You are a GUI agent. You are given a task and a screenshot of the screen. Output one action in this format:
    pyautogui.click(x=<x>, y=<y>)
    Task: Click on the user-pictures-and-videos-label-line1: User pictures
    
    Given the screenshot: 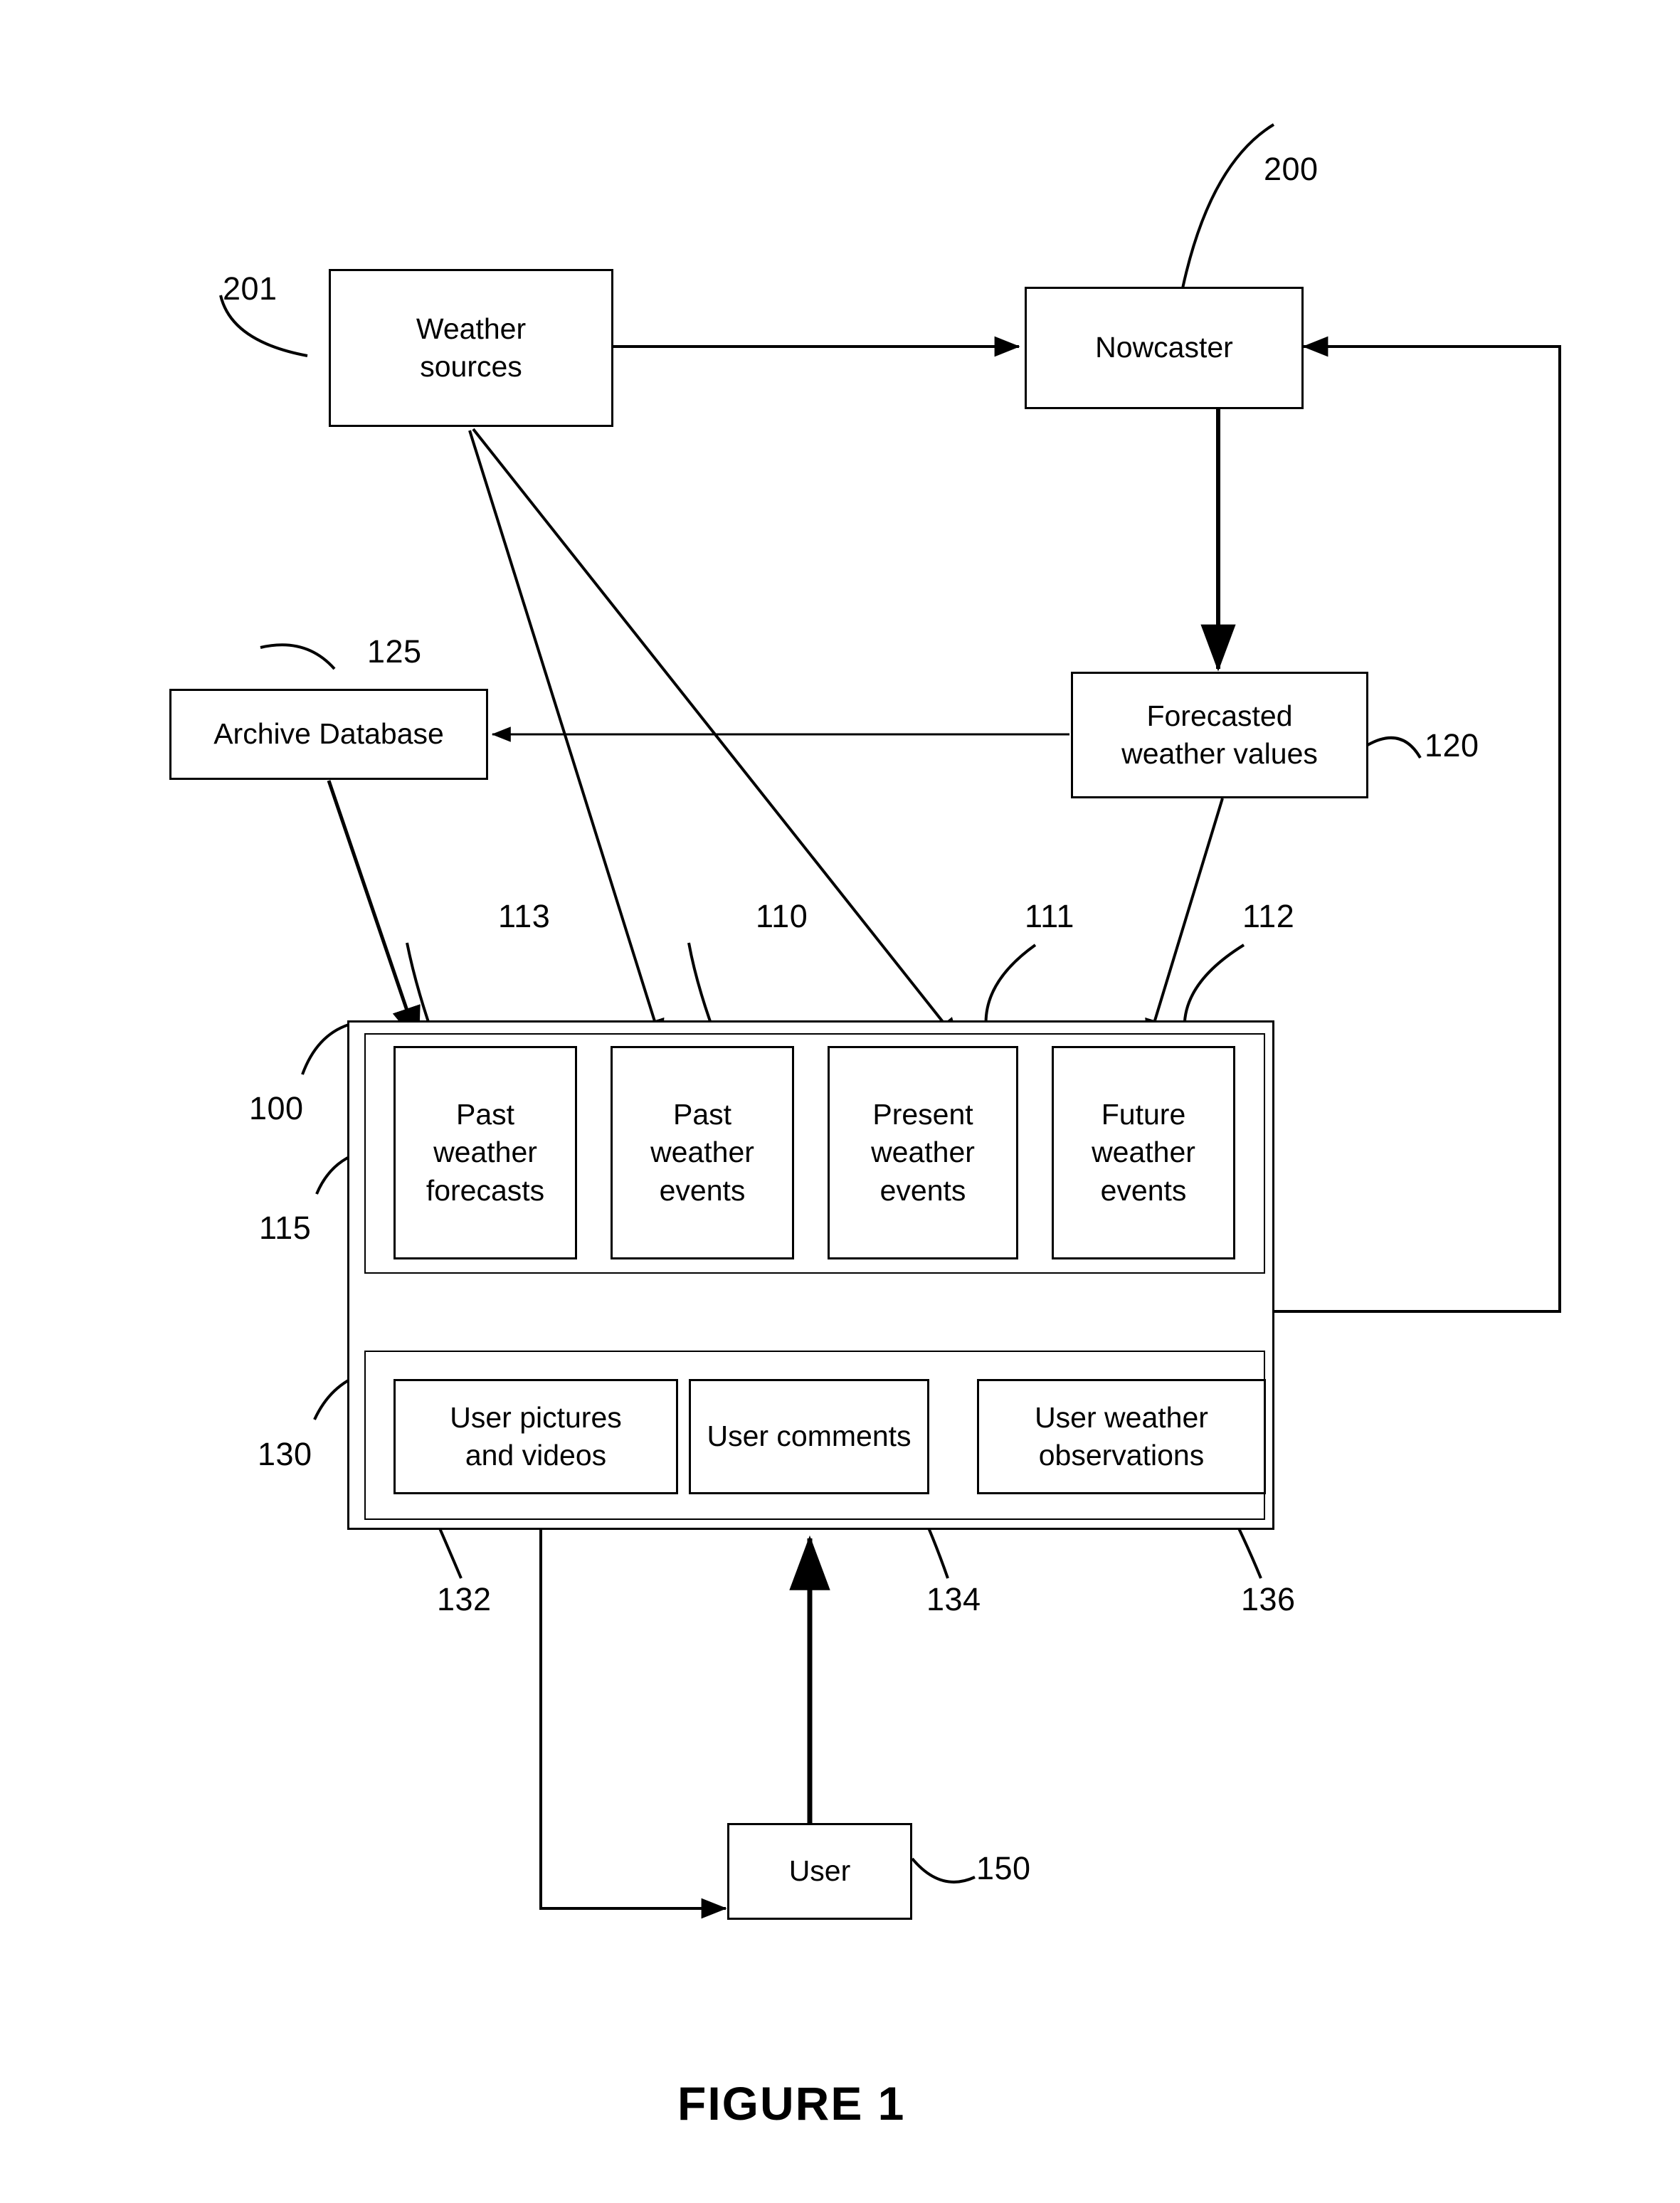 What is the action you would take?
    pyautogui.click(x=536, y=1417)
    